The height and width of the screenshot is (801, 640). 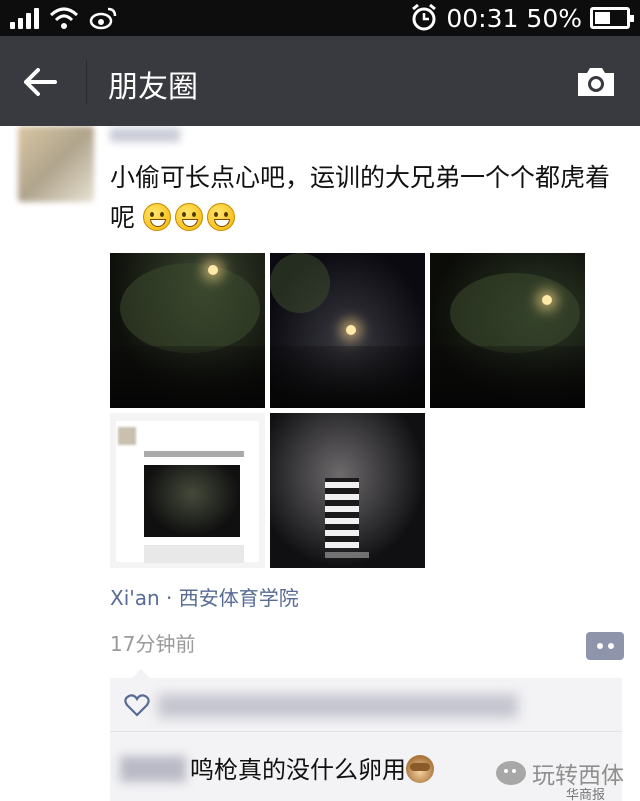 I want to click on wifi-icon, so click(x=64, y=18).